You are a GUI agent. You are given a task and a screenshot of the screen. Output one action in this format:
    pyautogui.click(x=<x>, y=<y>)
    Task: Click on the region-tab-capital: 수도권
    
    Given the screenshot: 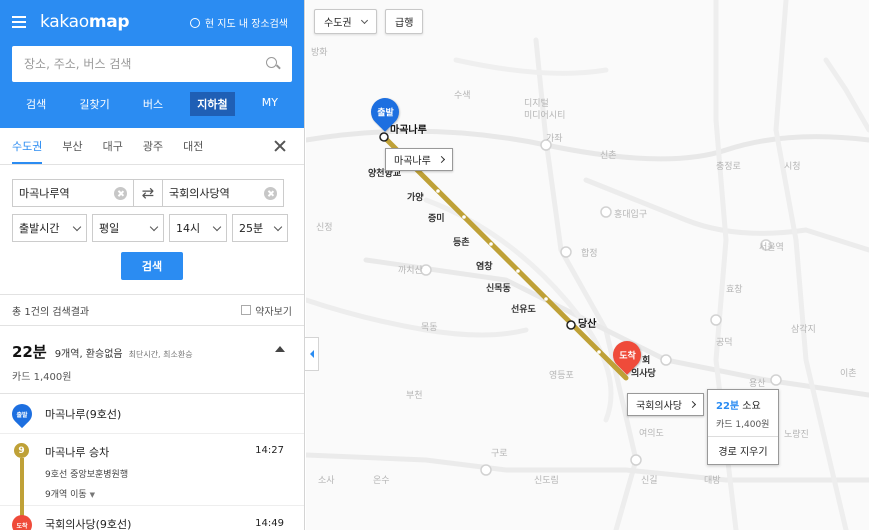 What is the action you would take?
    pyautogui.click(x=27, y=146)
    